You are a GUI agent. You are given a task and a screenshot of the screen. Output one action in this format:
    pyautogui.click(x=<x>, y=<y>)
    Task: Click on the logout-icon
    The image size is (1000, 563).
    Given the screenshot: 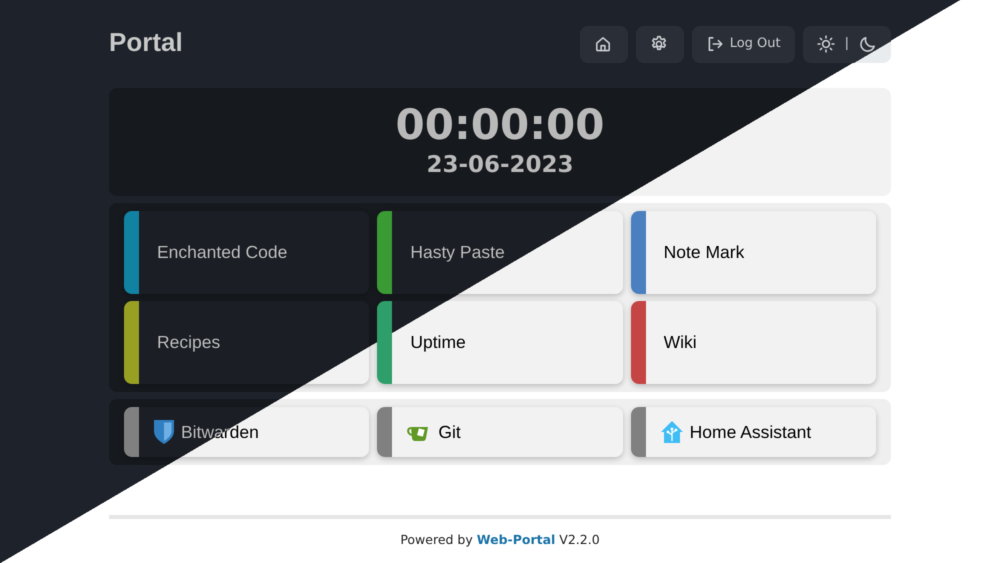 What is the action you would take?
    pyautogui.click(x=715, y=44)
    